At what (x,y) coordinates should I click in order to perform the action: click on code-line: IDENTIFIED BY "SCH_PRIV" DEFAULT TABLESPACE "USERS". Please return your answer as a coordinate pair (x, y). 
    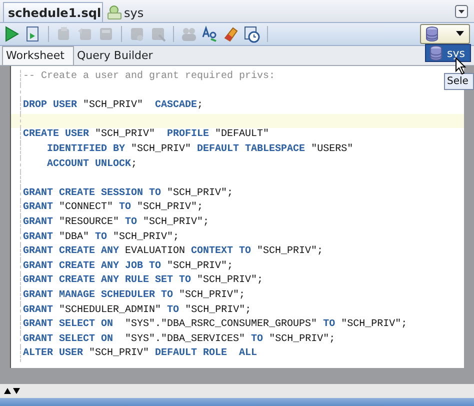
    Looking at the image, I should click on (200, 149).